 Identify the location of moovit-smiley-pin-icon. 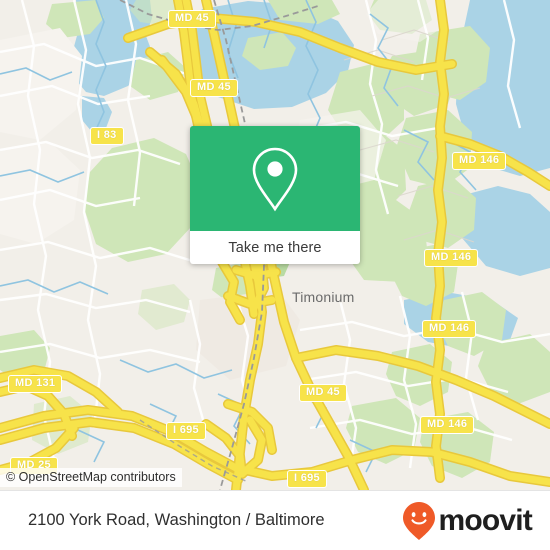
(419, 520).